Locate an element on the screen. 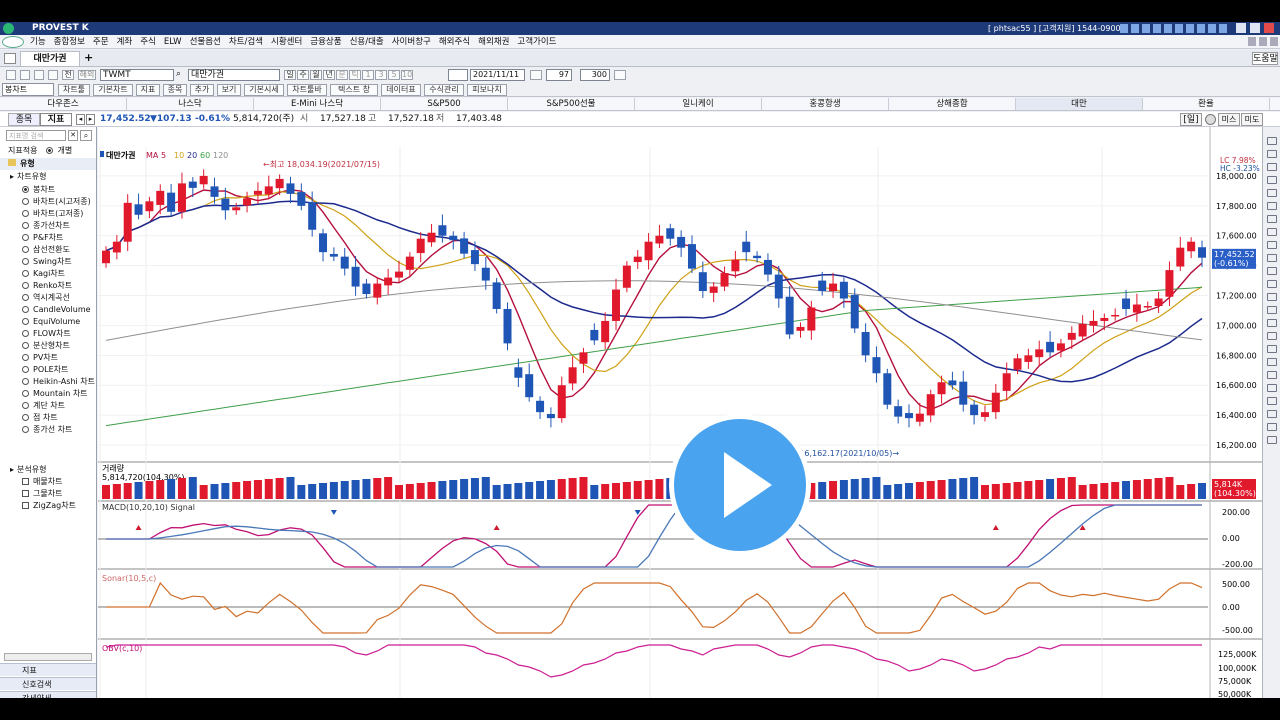 The width and height of the screenshot is (1280, 720). chart-type-item: POLE차트 is located at coordinates (48, 370).